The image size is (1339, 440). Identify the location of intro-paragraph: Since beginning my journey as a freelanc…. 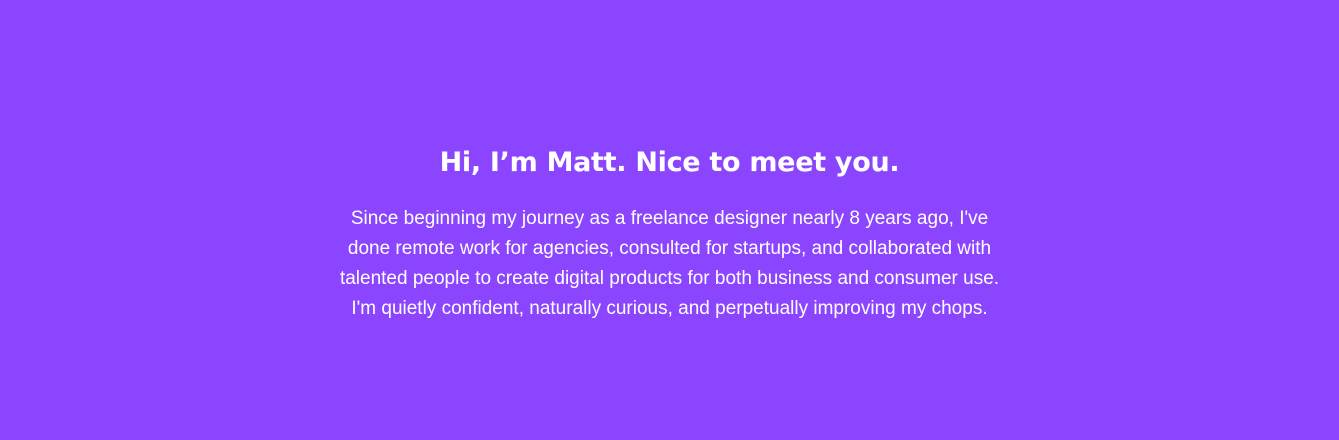
(670, 264).